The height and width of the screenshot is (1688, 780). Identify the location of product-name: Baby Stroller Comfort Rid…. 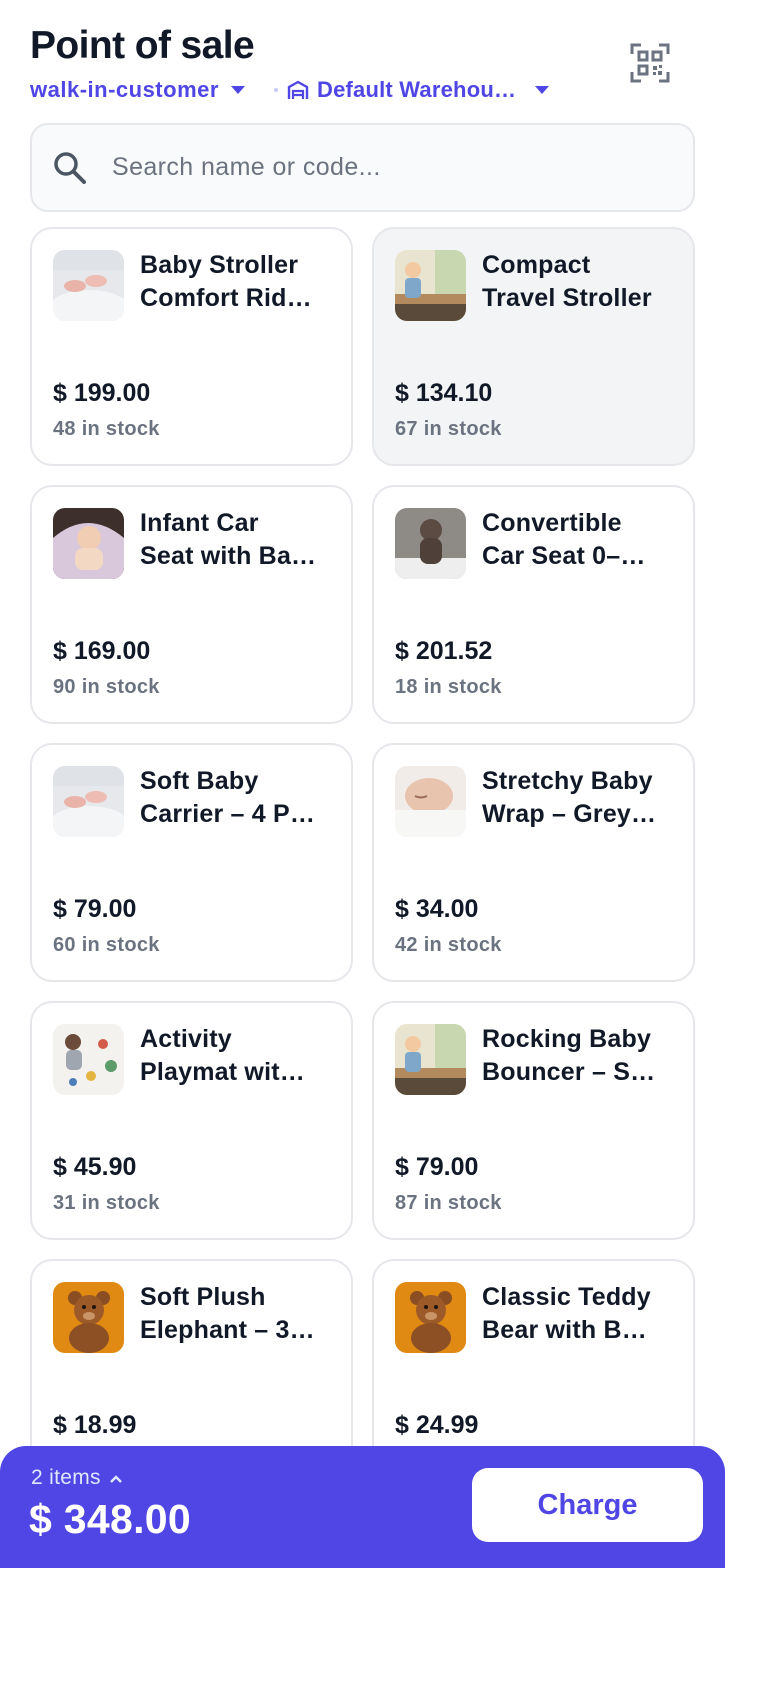
(226, 281).